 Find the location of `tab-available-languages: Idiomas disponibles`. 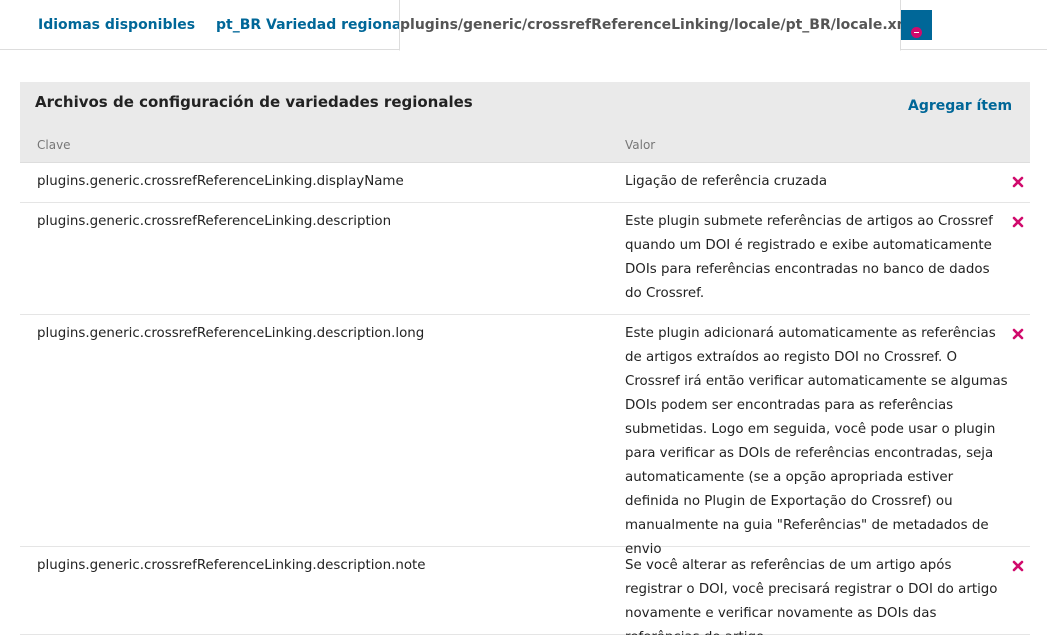

tab-available-languages: Idiomas disponibles is located at coordinates (116, 25).